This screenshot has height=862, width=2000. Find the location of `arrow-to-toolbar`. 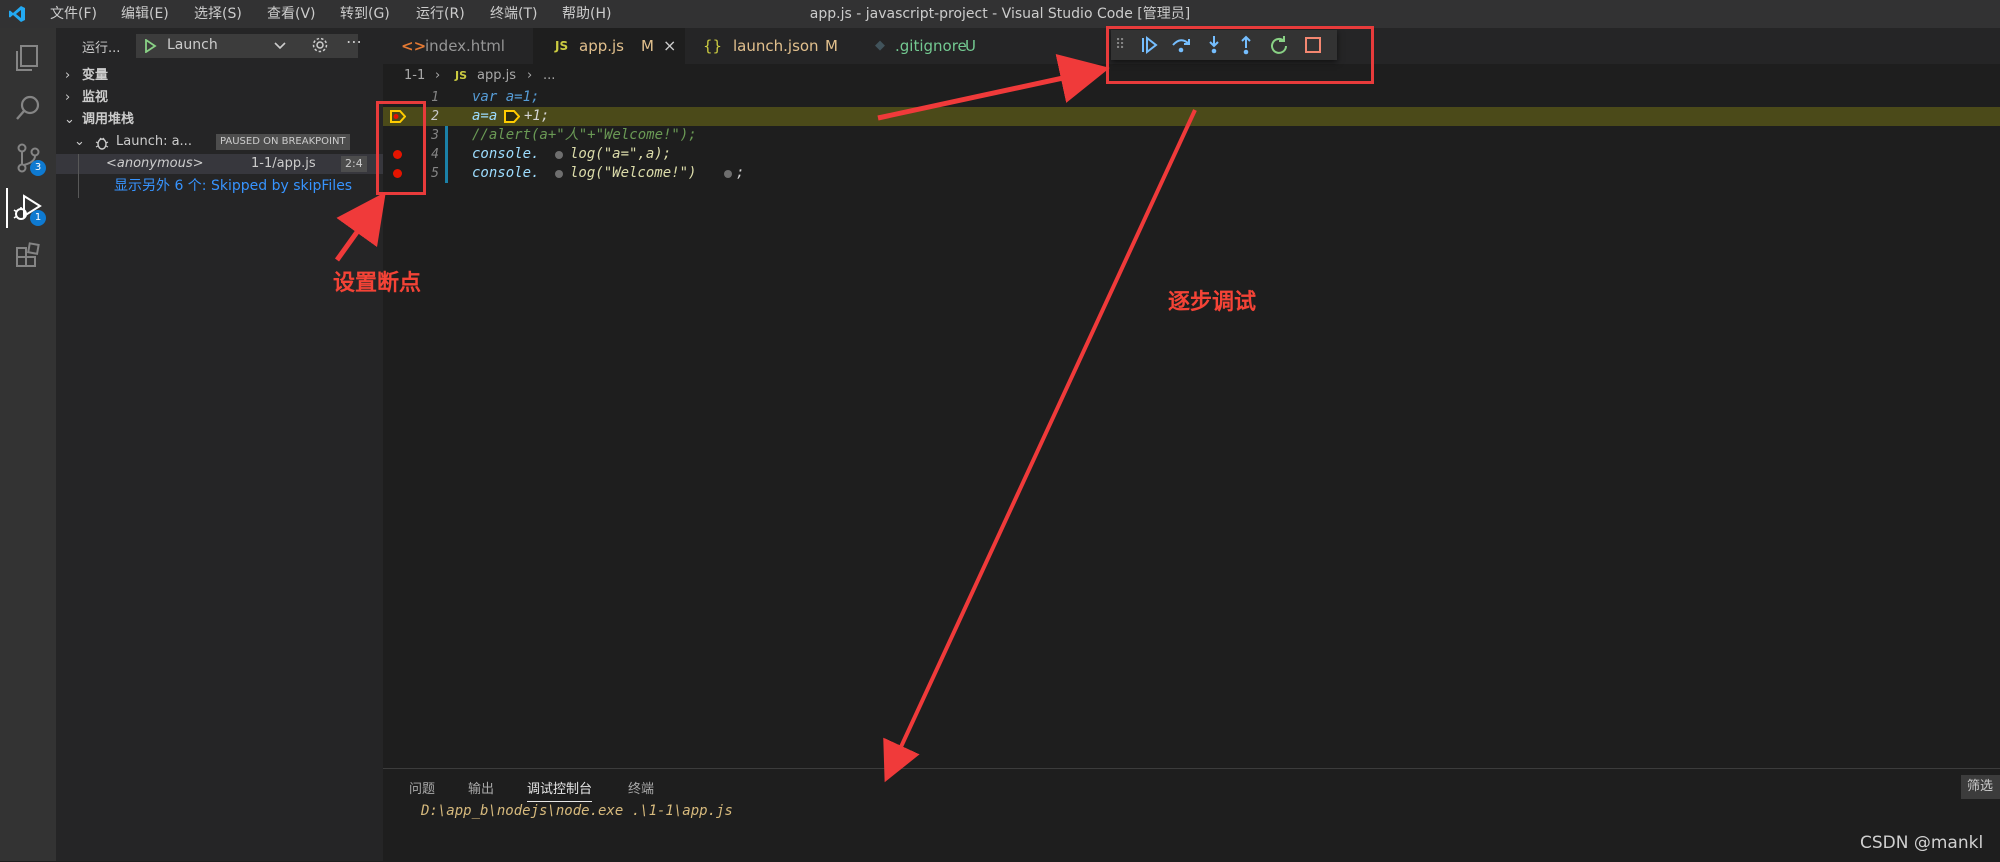

arrow-to-toolbar is located at coordinates (993, 87).